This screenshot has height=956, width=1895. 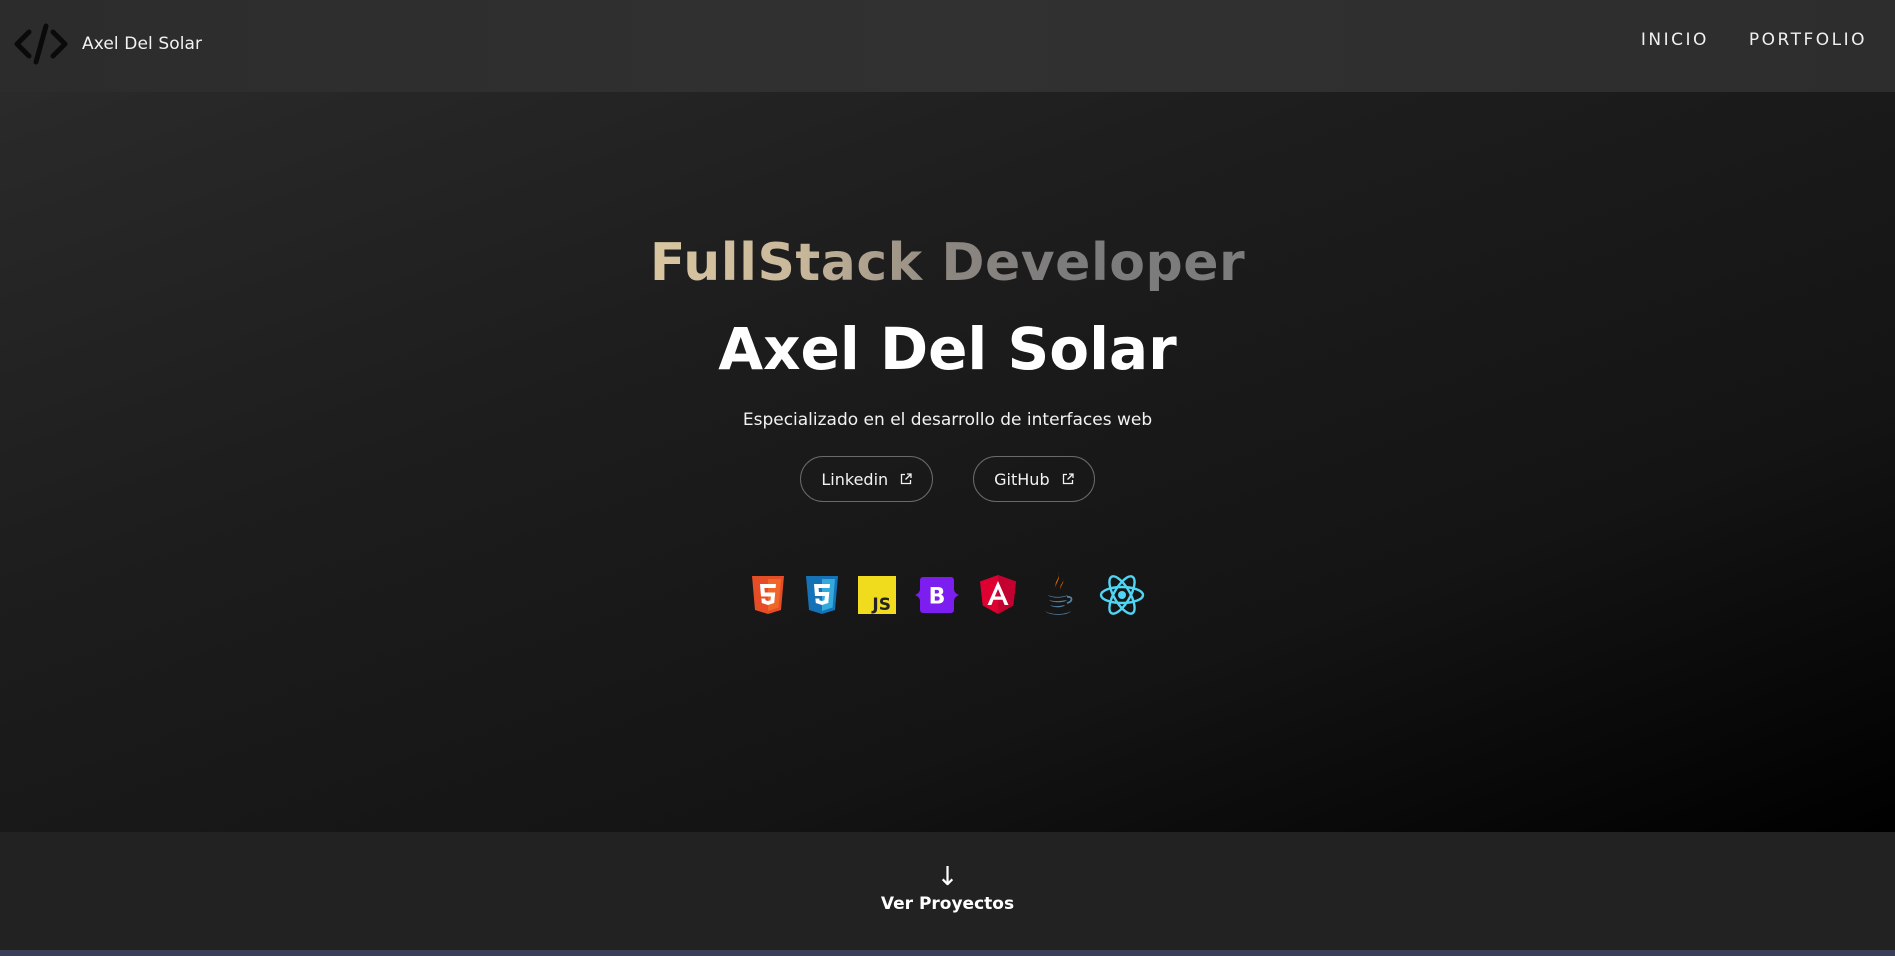 I want to click on tech-stack: JS B, so click(x=947, y=595).